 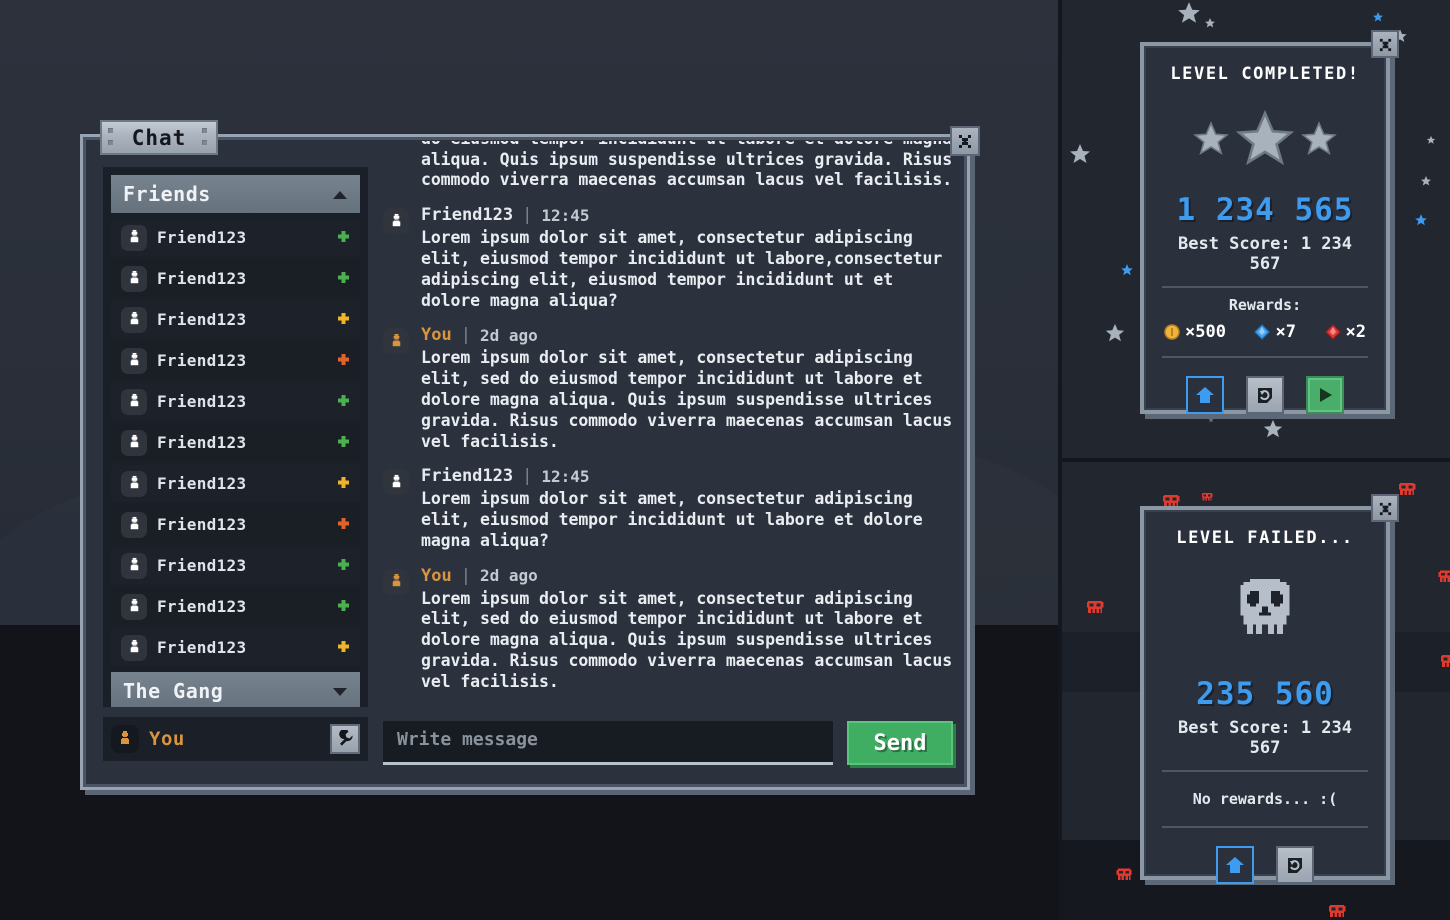 I want to click on reward-coin-amount: ×500, so click(x=1205, y=332).